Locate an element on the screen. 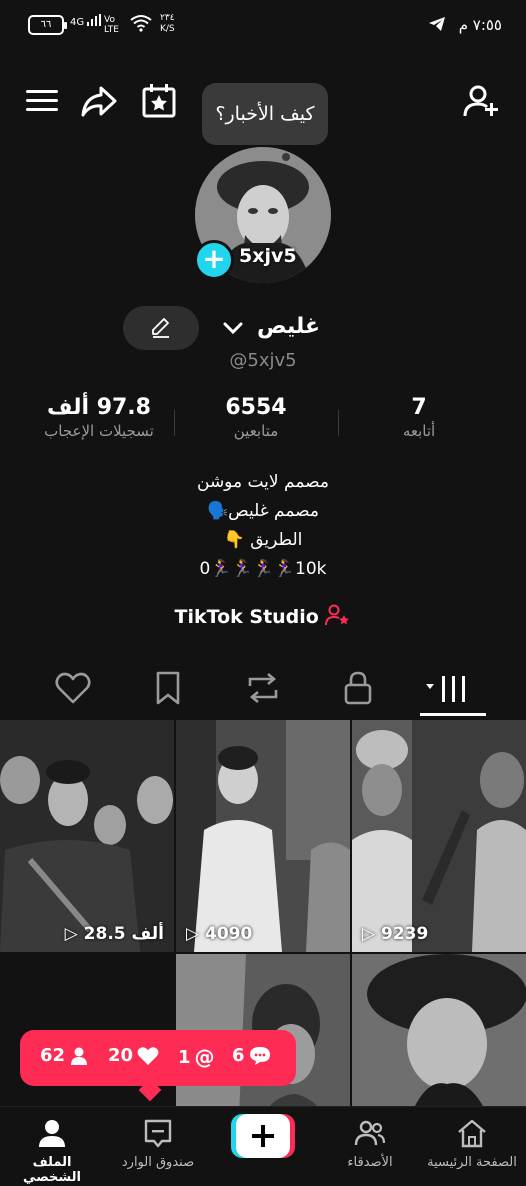  at-icon: @ is located at coordinates (204, 1057).